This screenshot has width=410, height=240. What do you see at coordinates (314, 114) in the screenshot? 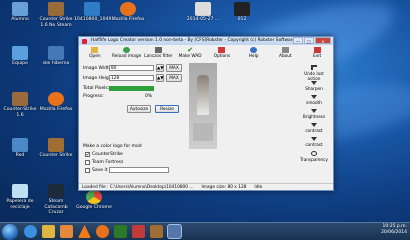
I see `brightness-tool: Brightness` at bounding box center [314, 114].